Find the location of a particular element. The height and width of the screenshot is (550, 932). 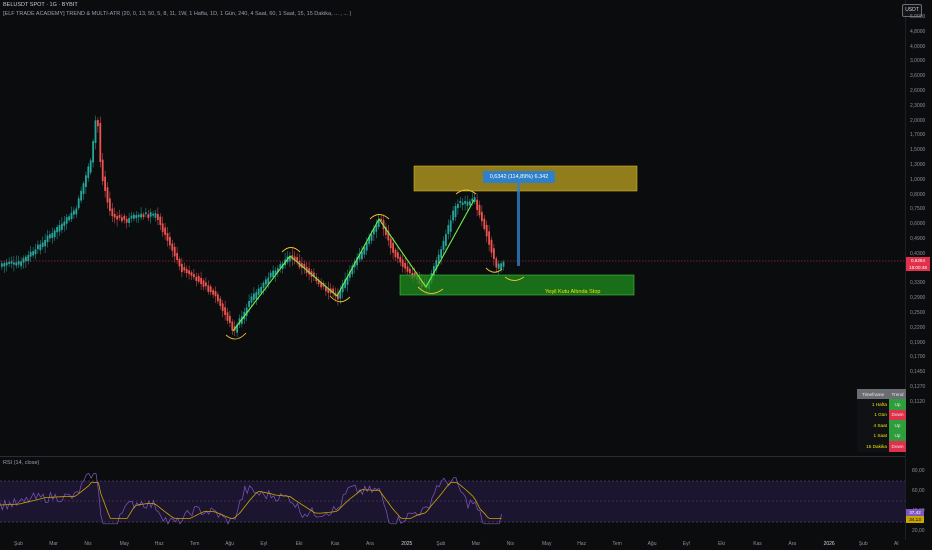

price-range-label: 0,6342 (114,89%) 6.342 is located at coordinates (519, 177).